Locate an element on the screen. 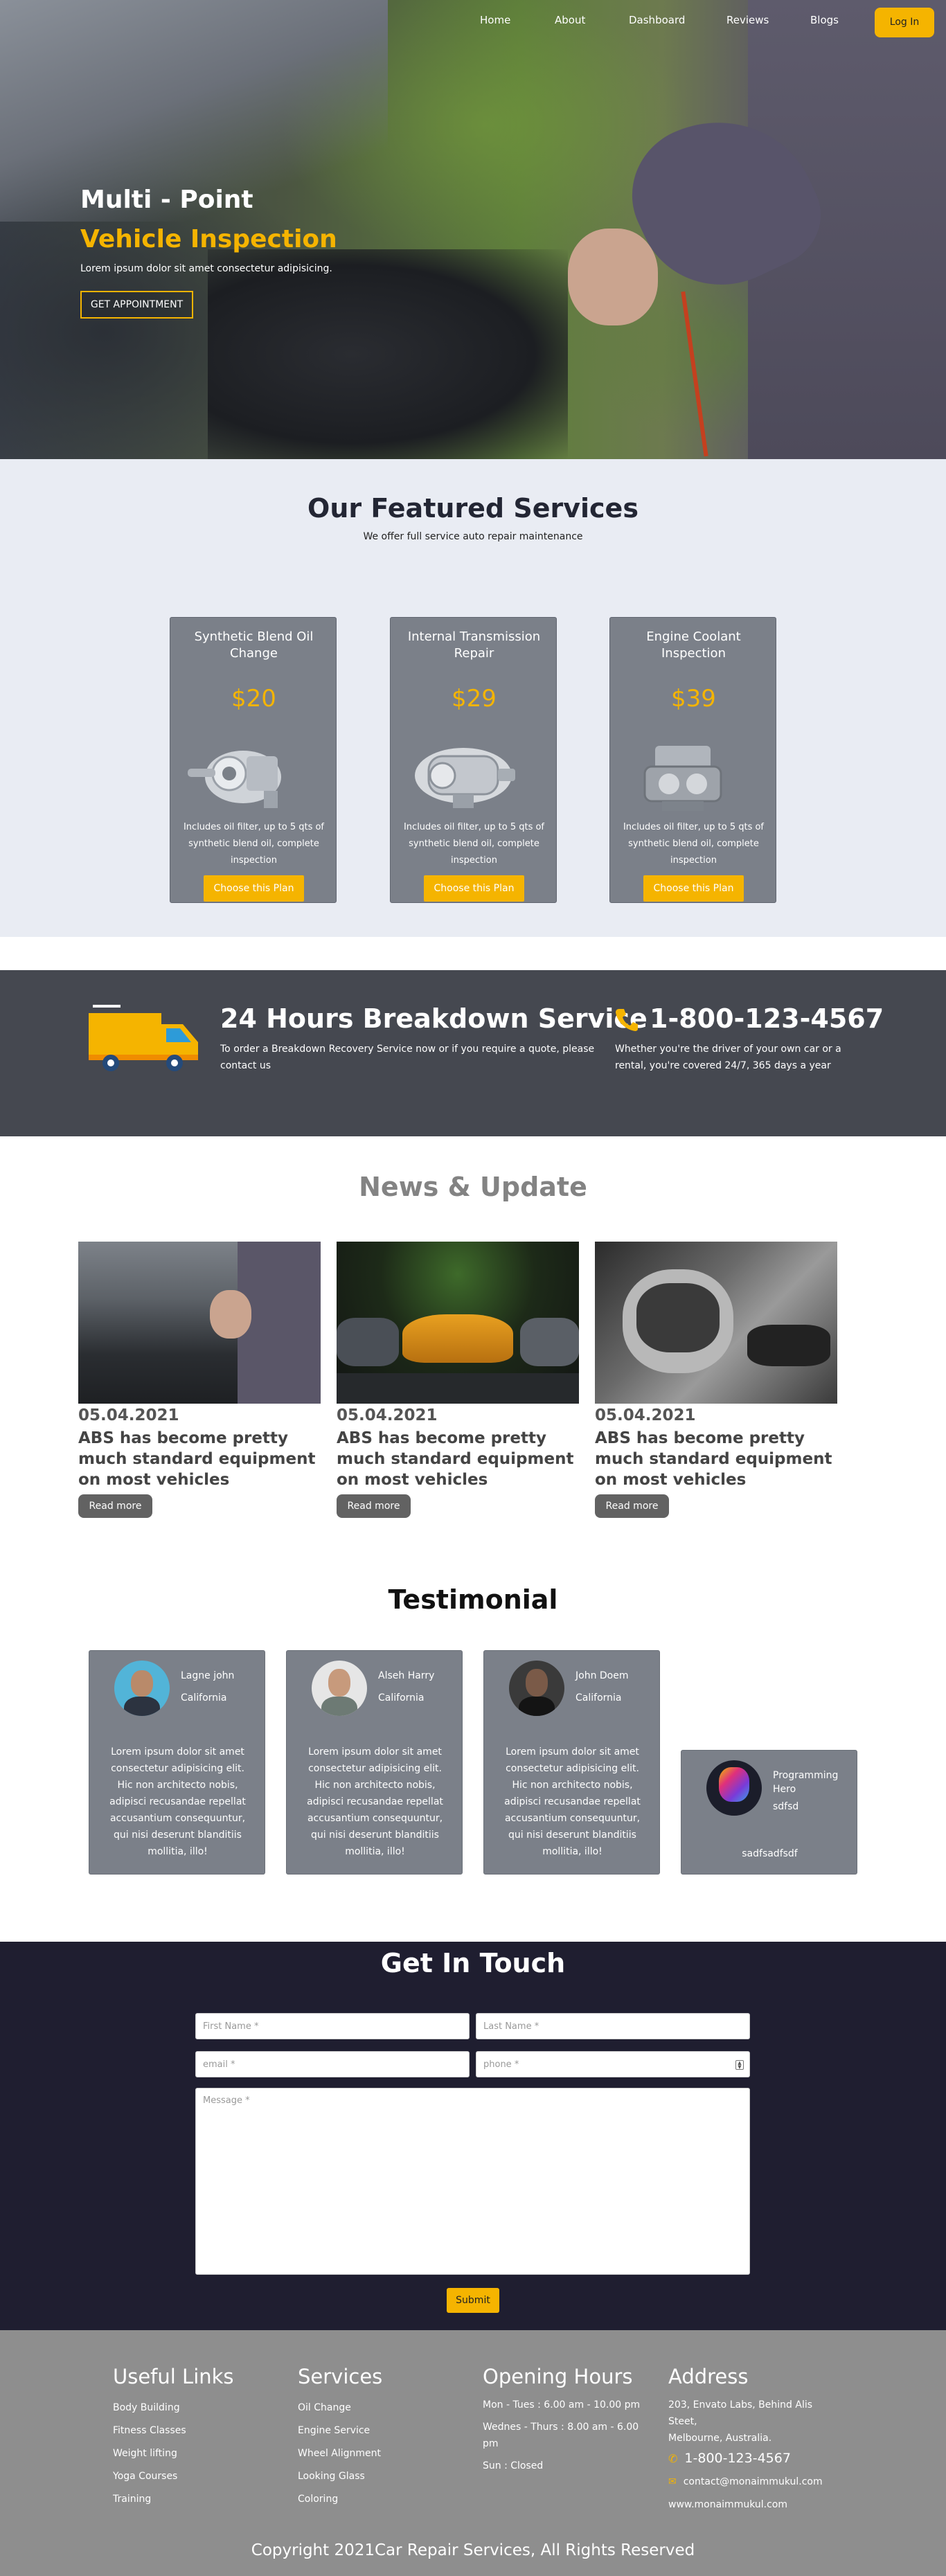 This screenshot has width=946, height=2576. service-price: $39 is located at coordinates (693, 699).